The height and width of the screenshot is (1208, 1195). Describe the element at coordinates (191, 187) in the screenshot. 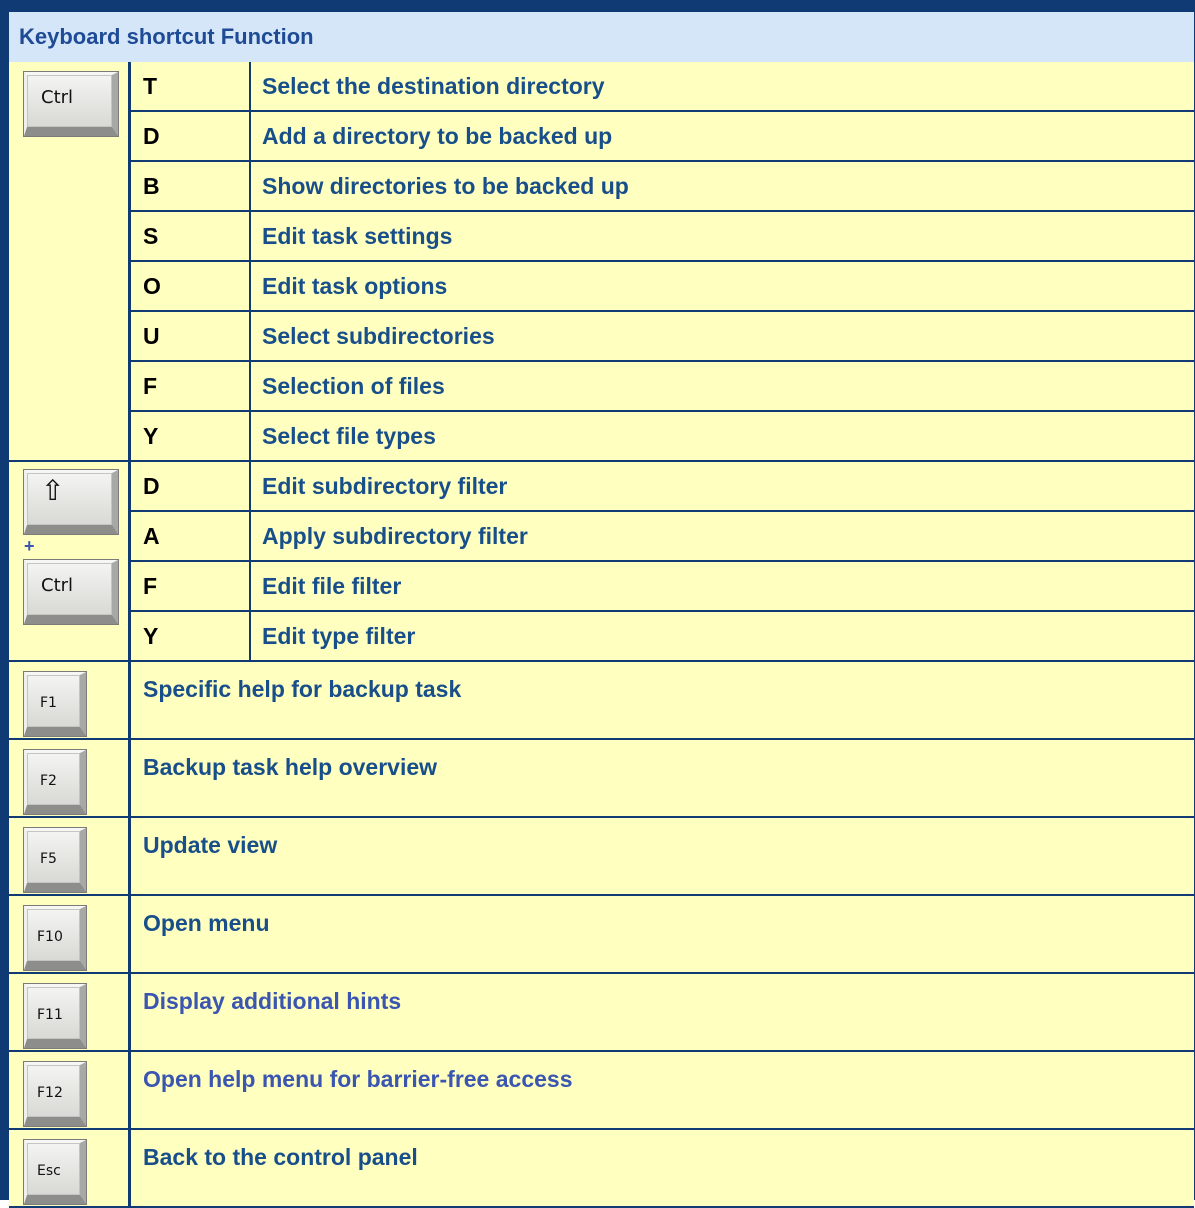

I see `shortcut-letter: B` at that location.